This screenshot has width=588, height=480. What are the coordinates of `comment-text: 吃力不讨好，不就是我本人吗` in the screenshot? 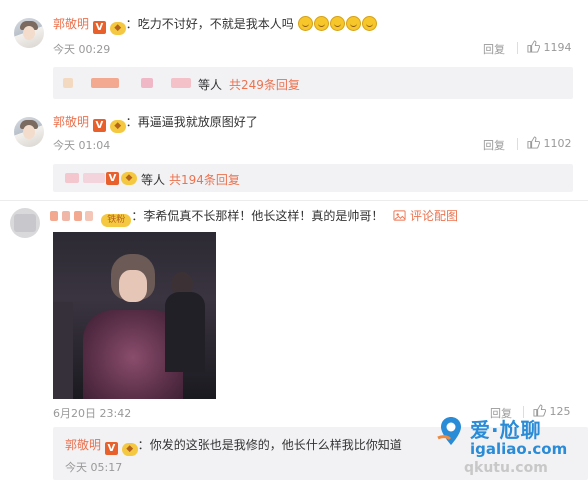 It's located at (215, 24).